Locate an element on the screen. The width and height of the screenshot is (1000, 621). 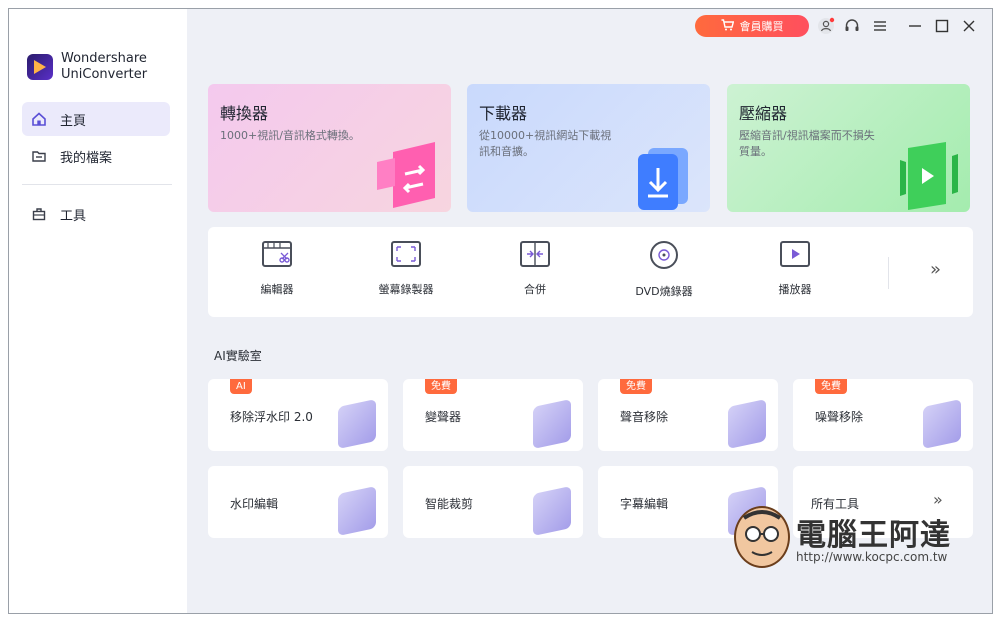
tool-dvd-burner: DVD燒錄器 is located at coordinates (664, 270).